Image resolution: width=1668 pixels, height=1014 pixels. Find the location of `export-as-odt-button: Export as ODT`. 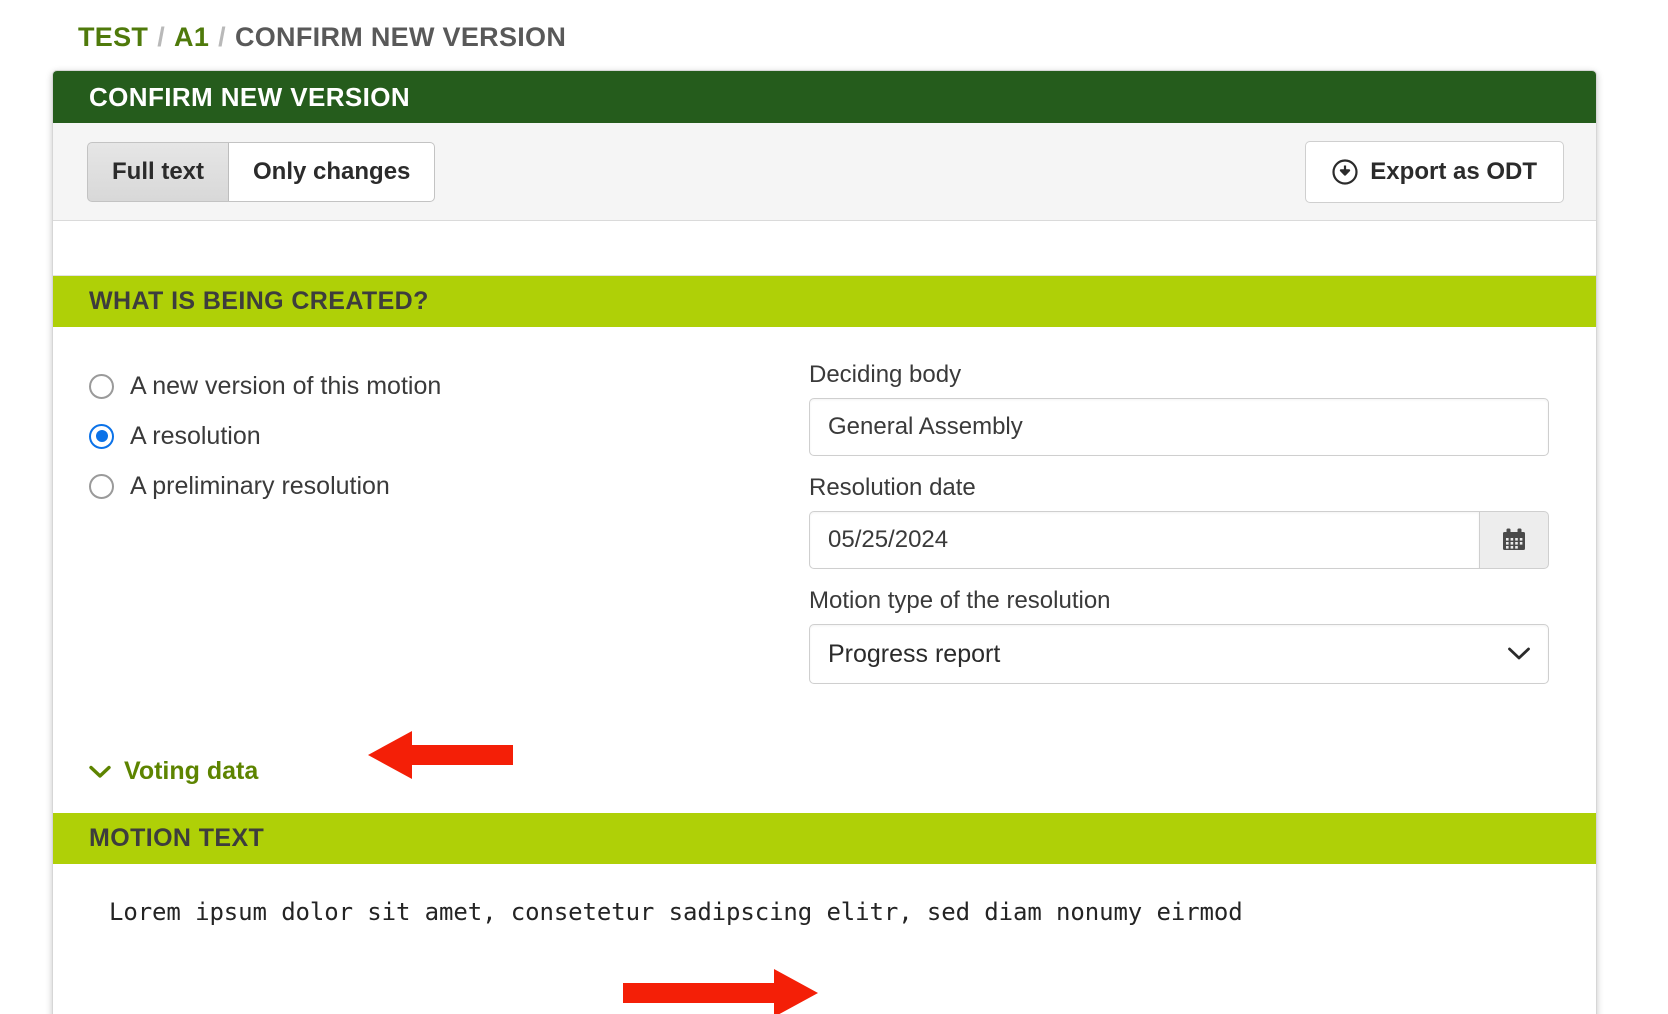

export-as-odt-button: Export as ODT is located at coordinates (1434, 171).